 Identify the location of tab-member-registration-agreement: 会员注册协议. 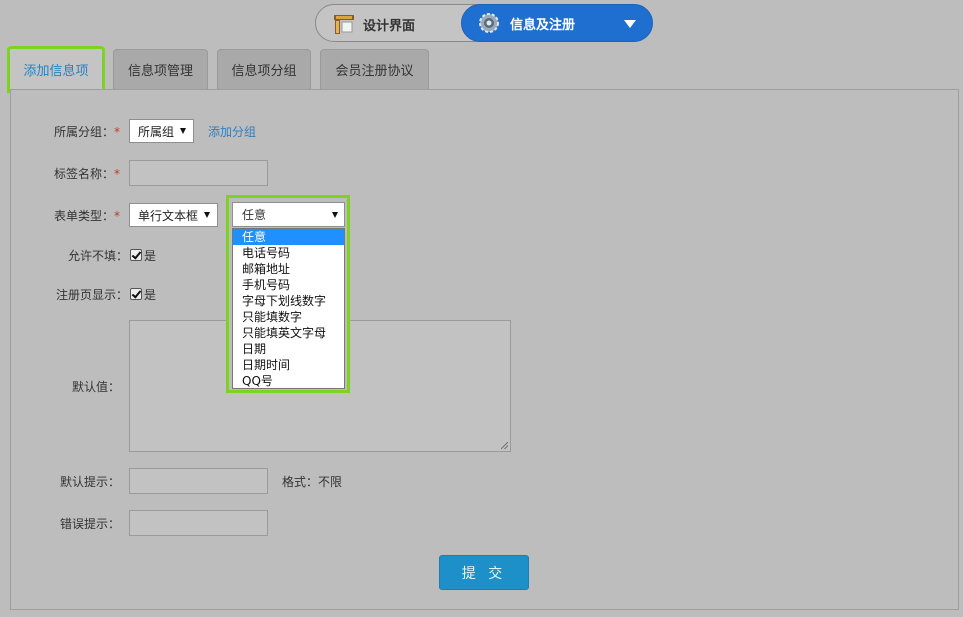
(374, 69).